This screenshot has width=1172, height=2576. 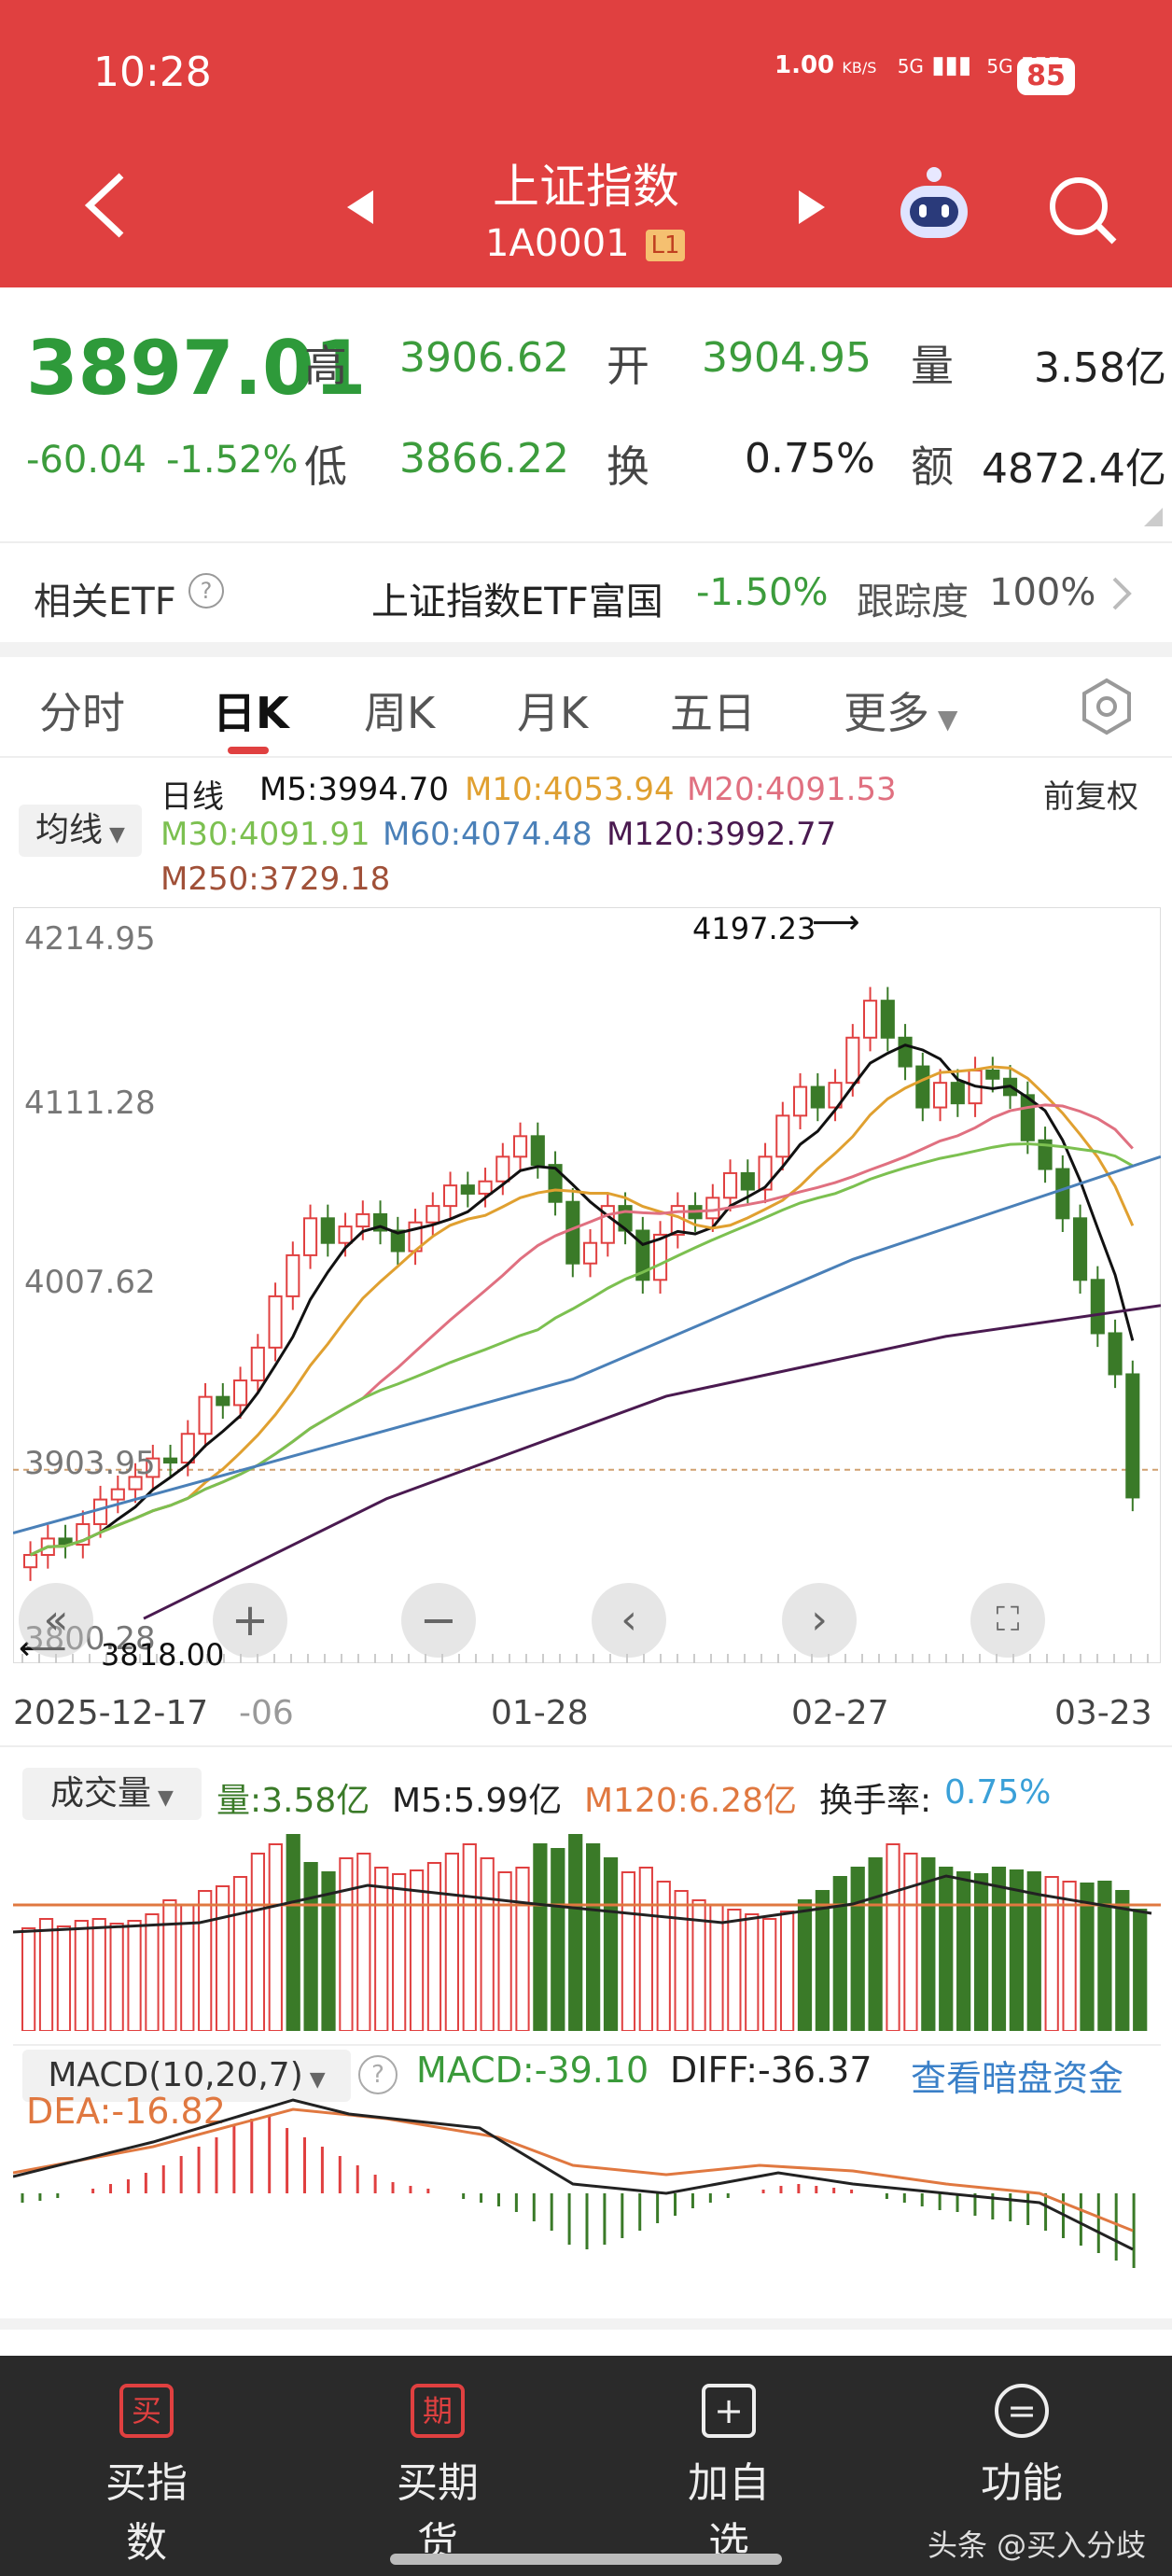 I want to click on scroll-right-button: ›, so click(x=819, y=1620).